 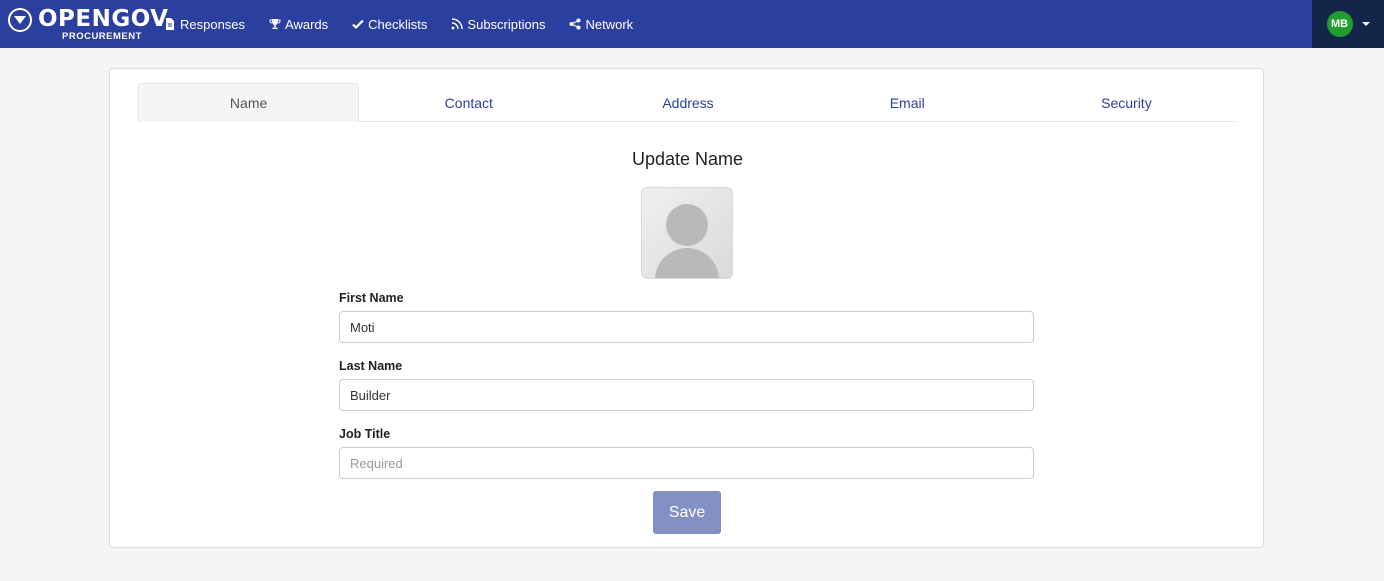 I want to click on avatar-placeholder-icon, so click(x=687, y=225).